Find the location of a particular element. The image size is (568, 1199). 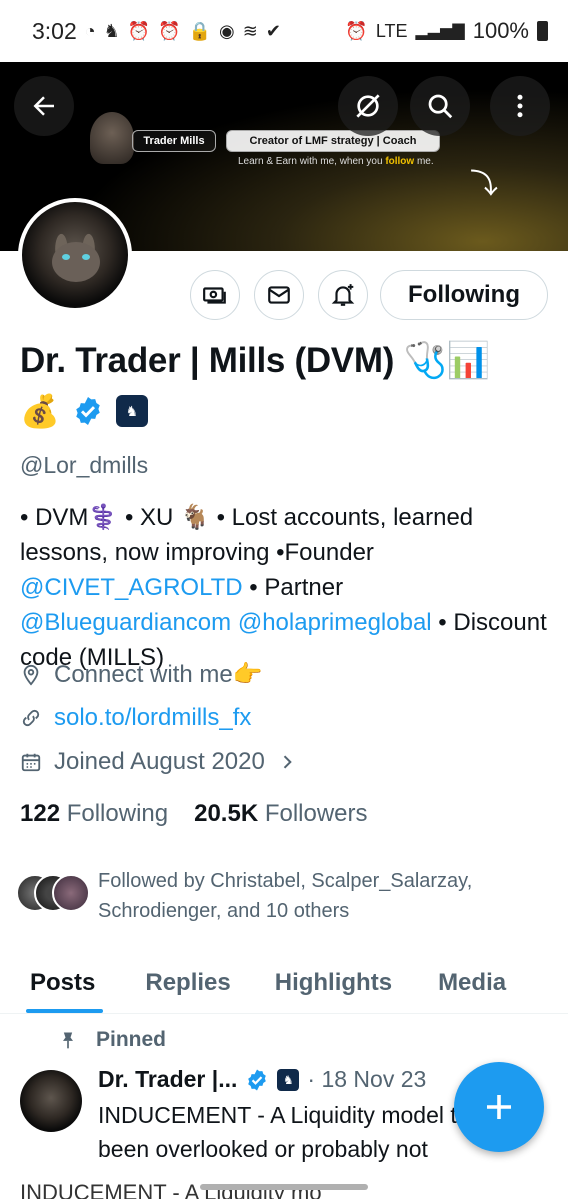

post-date: · 18 Nov 23 is located at coordinates (367, 1079).